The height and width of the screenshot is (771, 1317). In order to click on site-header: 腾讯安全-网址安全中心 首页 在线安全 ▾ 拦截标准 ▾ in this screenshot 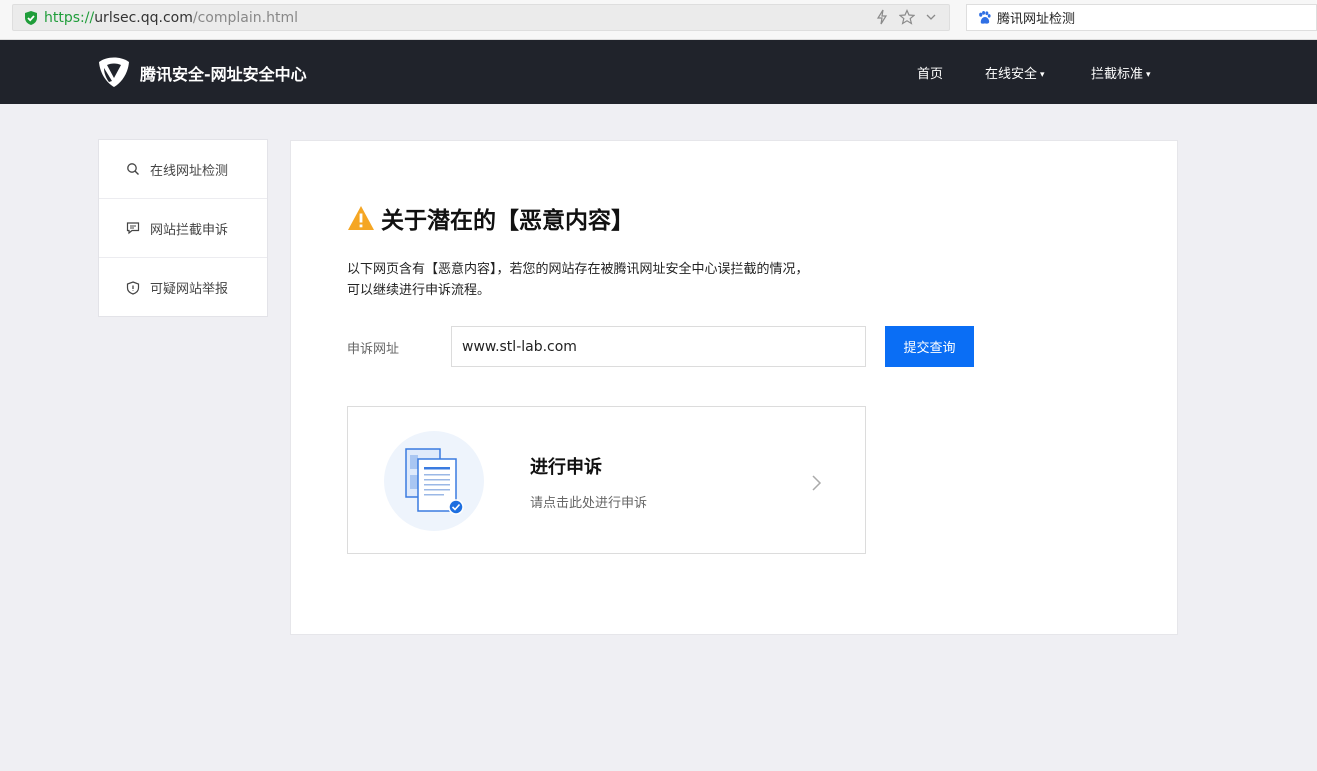, I will do `click(658, 72)`.